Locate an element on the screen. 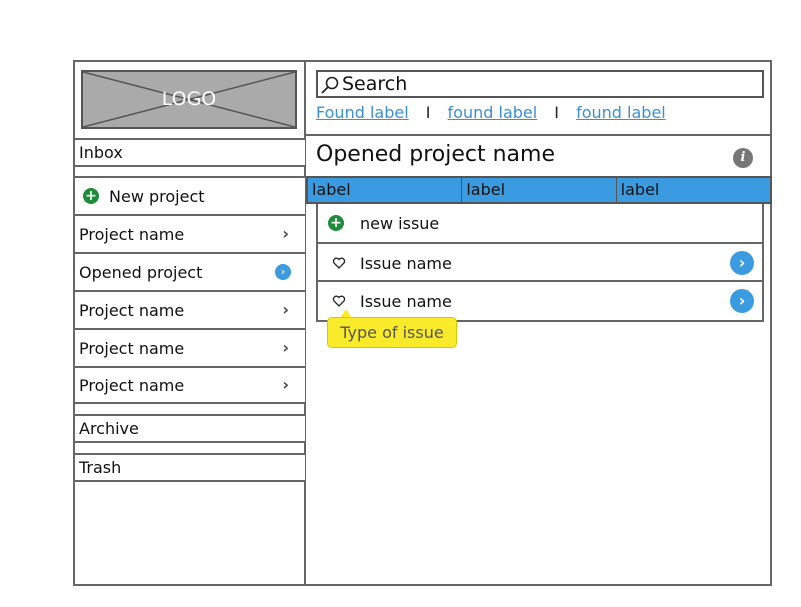  sidebar-item-trash: Trash is located at coordinates (190, 467).